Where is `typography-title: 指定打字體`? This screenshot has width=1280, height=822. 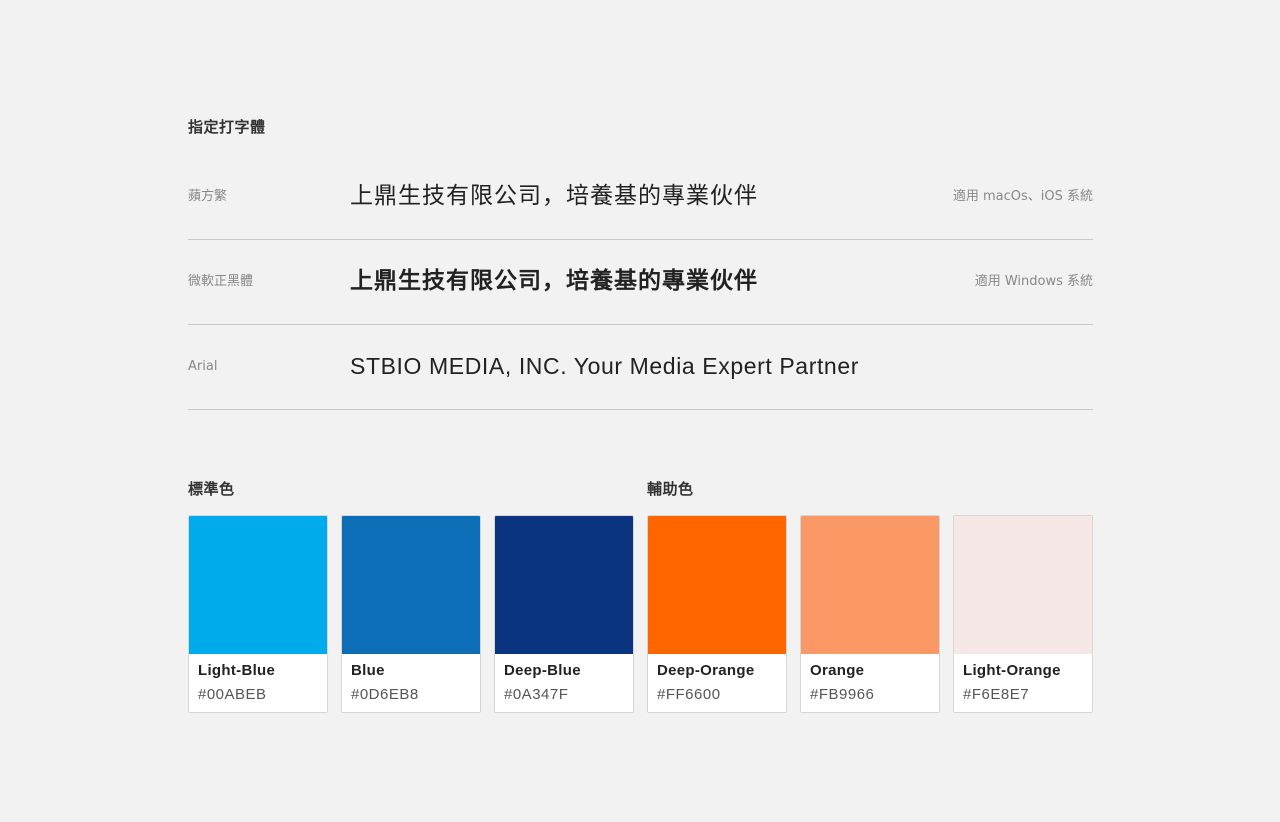
typography-title: 指定打字體 is located at coordinates (227, 127).